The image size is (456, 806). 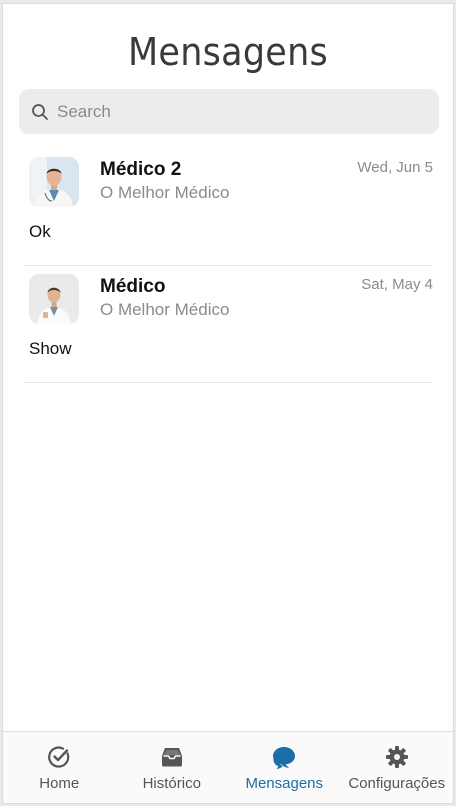 What do you see at coordinates (172, 757) in the screenshot?
I see `archive-icon` at bounding box center [172, 757].